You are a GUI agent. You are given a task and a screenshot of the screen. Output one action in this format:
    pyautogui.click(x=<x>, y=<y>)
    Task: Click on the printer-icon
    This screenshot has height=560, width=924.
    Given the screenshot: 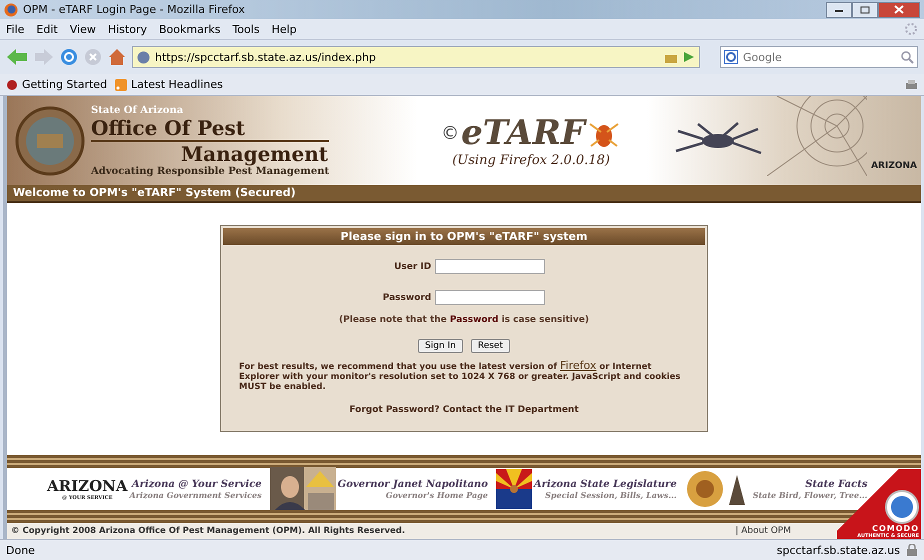 What is the action you would take?
    pyautogui.click(x=911, y=84)
    